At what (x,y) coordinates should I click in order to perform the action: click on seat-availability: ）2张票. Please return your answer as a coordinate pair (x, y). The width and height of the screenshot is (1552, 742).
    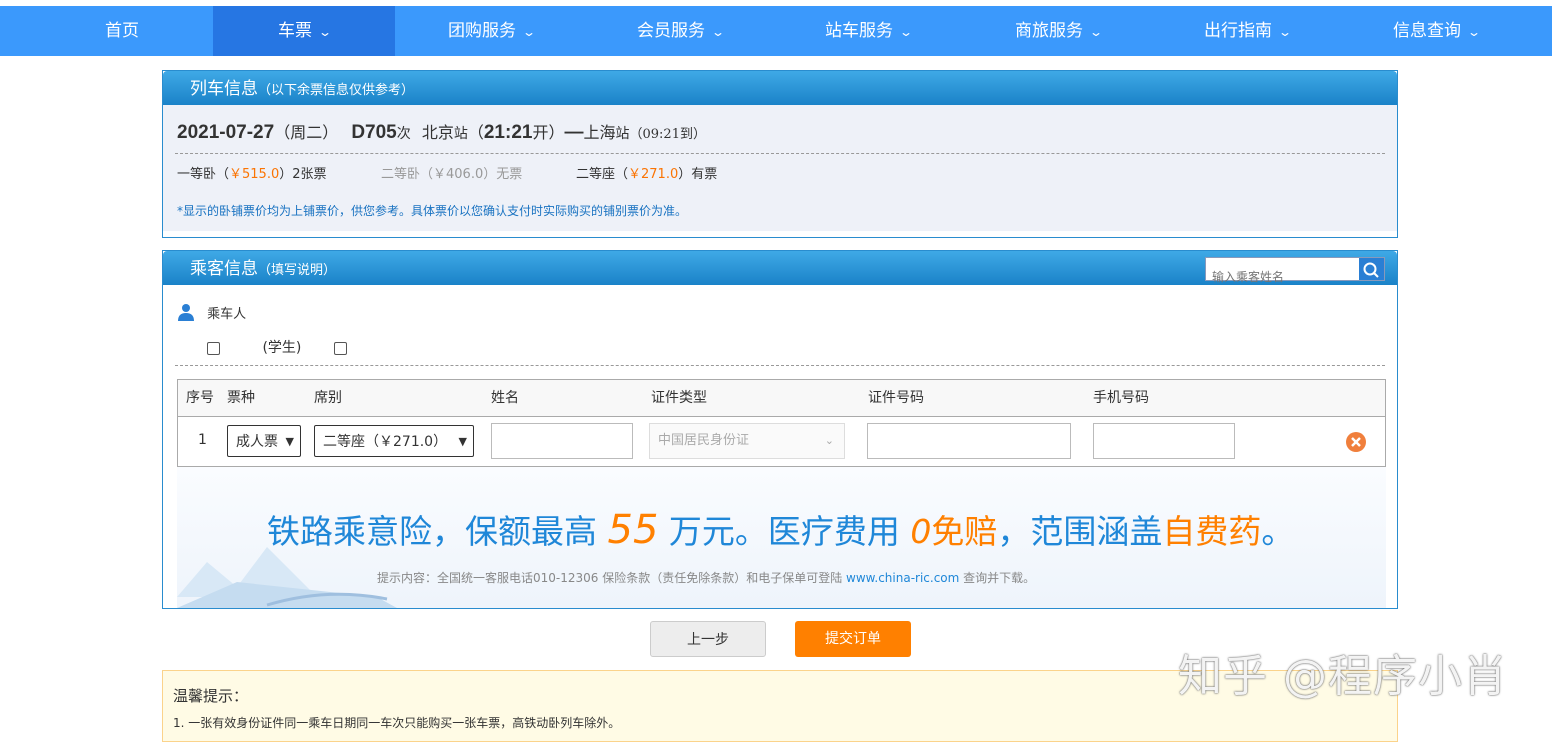
    Looking at the image, I should click on (303, 174).